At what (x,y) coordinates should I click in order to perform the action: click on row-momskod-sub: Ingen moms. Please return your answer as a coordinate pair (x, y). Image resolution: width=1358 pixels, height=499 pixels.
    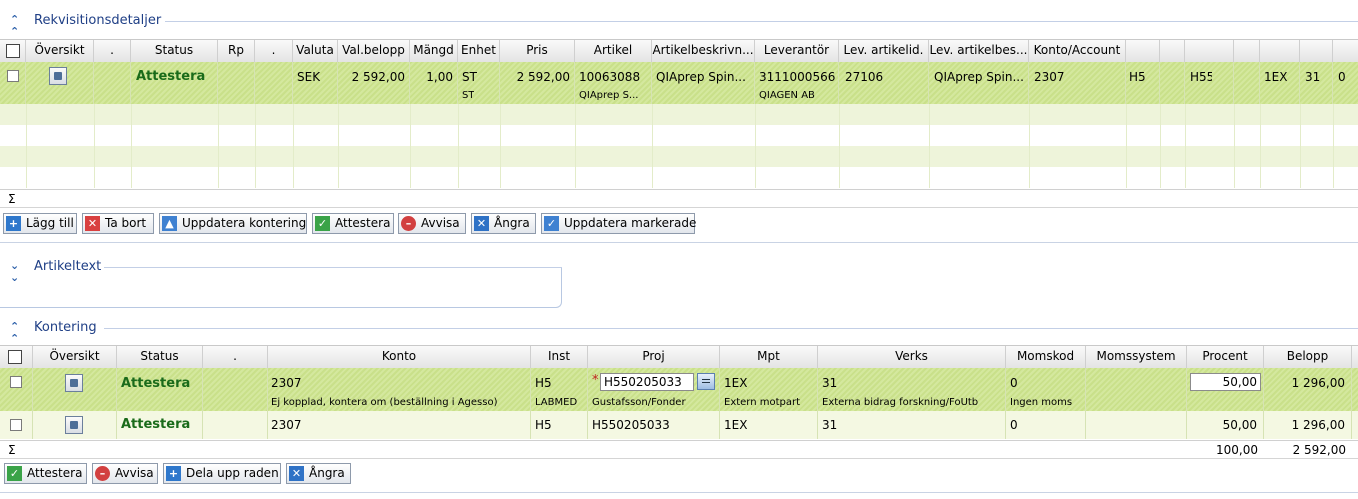
    Looking at the image, I should click on (1041, 402).